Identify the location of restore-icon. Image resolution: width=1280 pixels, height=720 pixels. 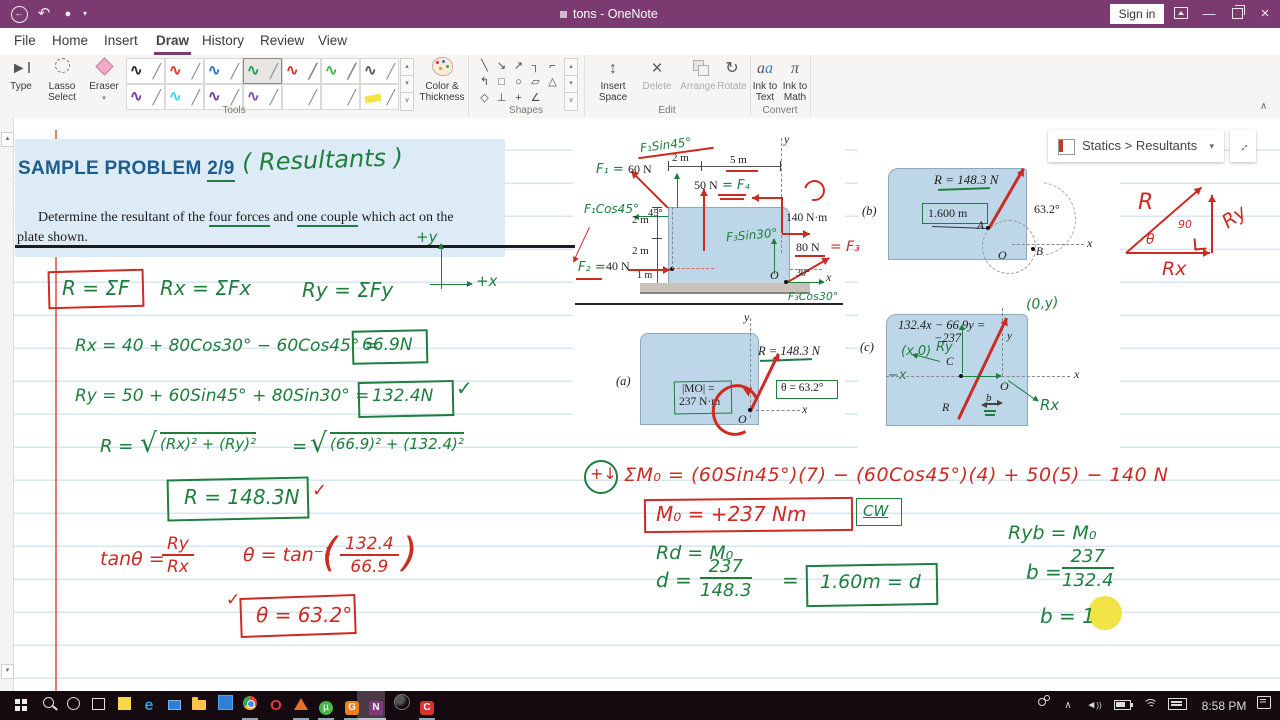
(1237, 14).